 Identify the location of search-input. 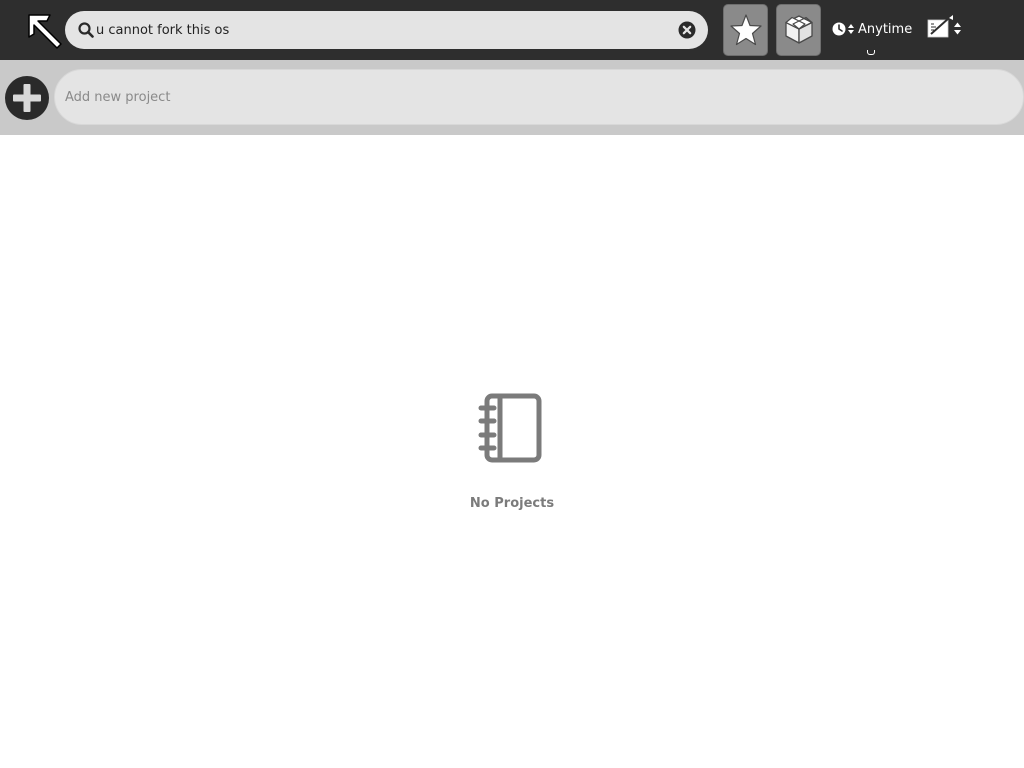
(381, 30).